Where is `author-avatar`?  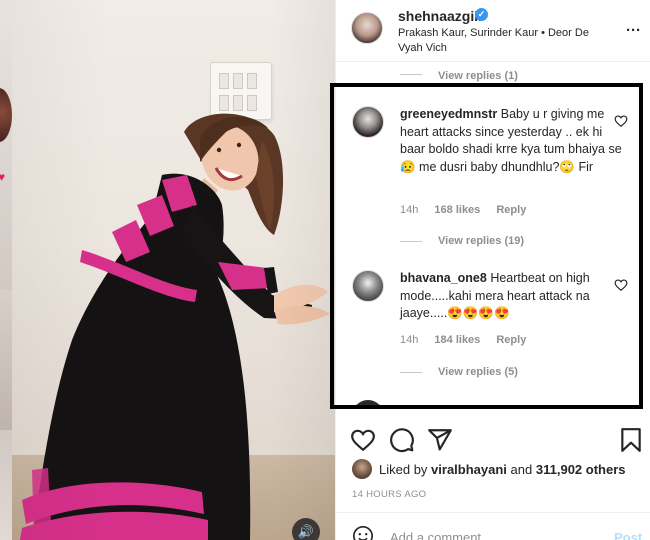
author-avatar is located at coordinates (367, 28).